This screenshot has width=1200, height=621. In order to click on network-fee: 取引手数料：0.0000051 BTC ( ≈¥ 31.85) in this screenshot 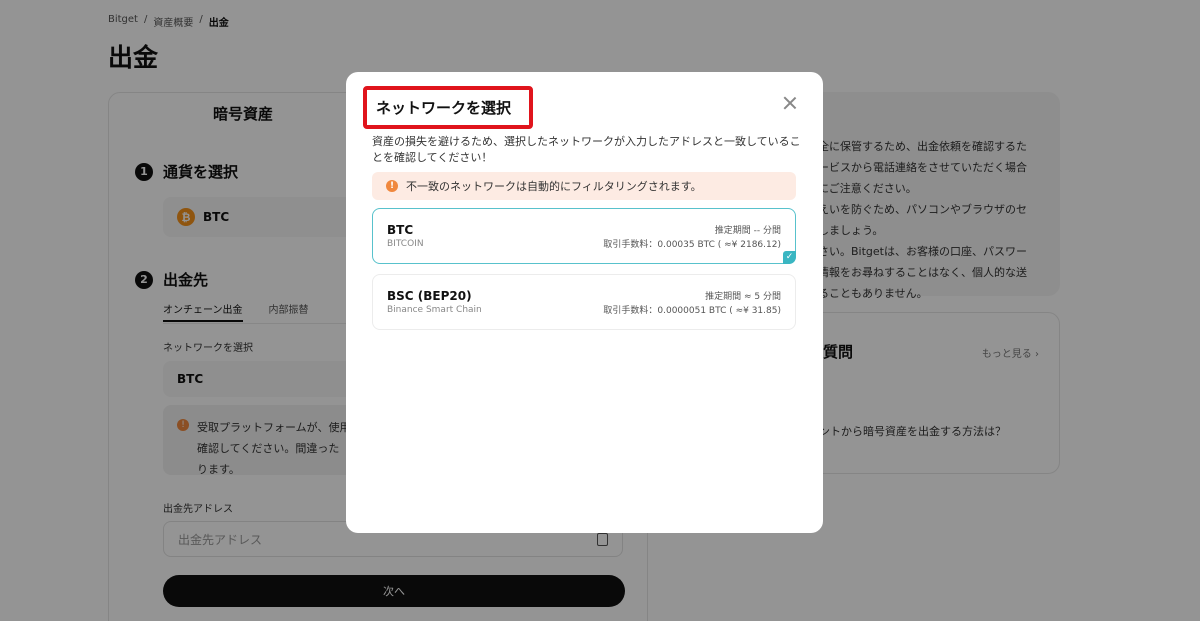, I will do `click(692, 311)`.